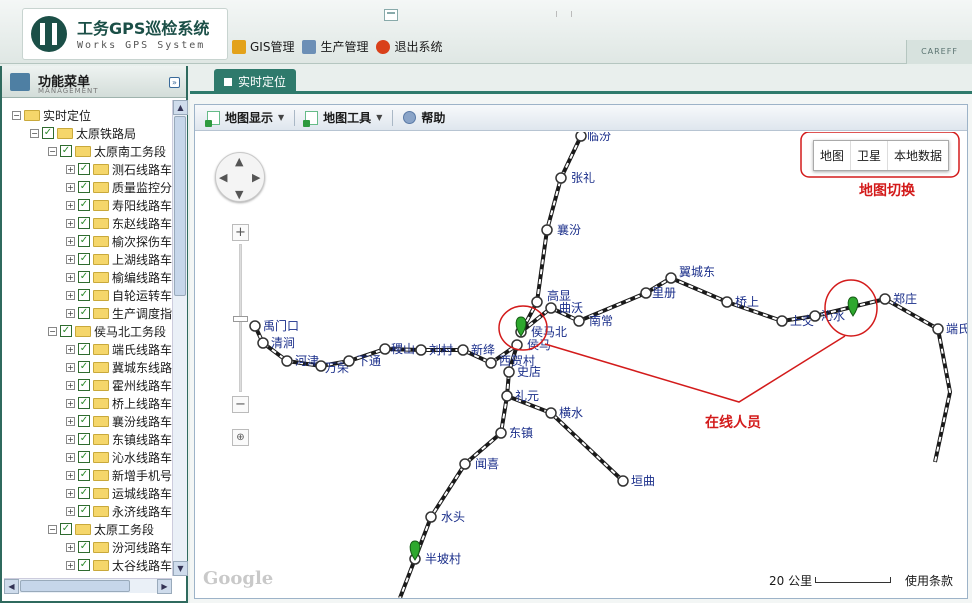 This screenshot has height=603, width=972. Describe the element at coordinates (833, 155) in the screenshot. I see `map-type-map: 地图` at that location.